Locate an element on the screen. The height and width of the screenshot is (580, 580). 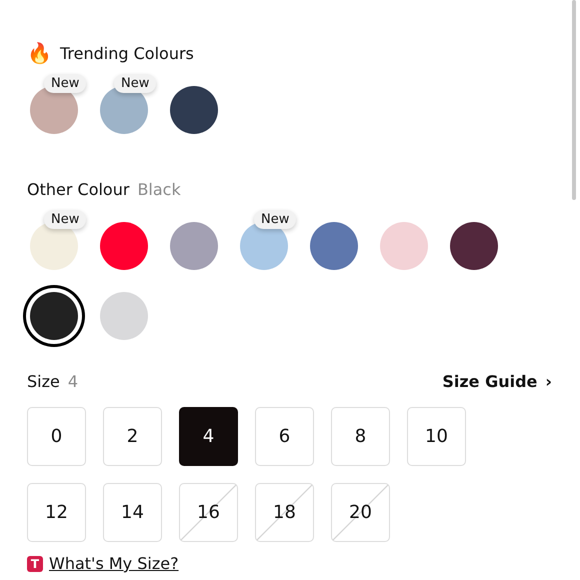
size-option: 12 is located at coordinates (56, 512).